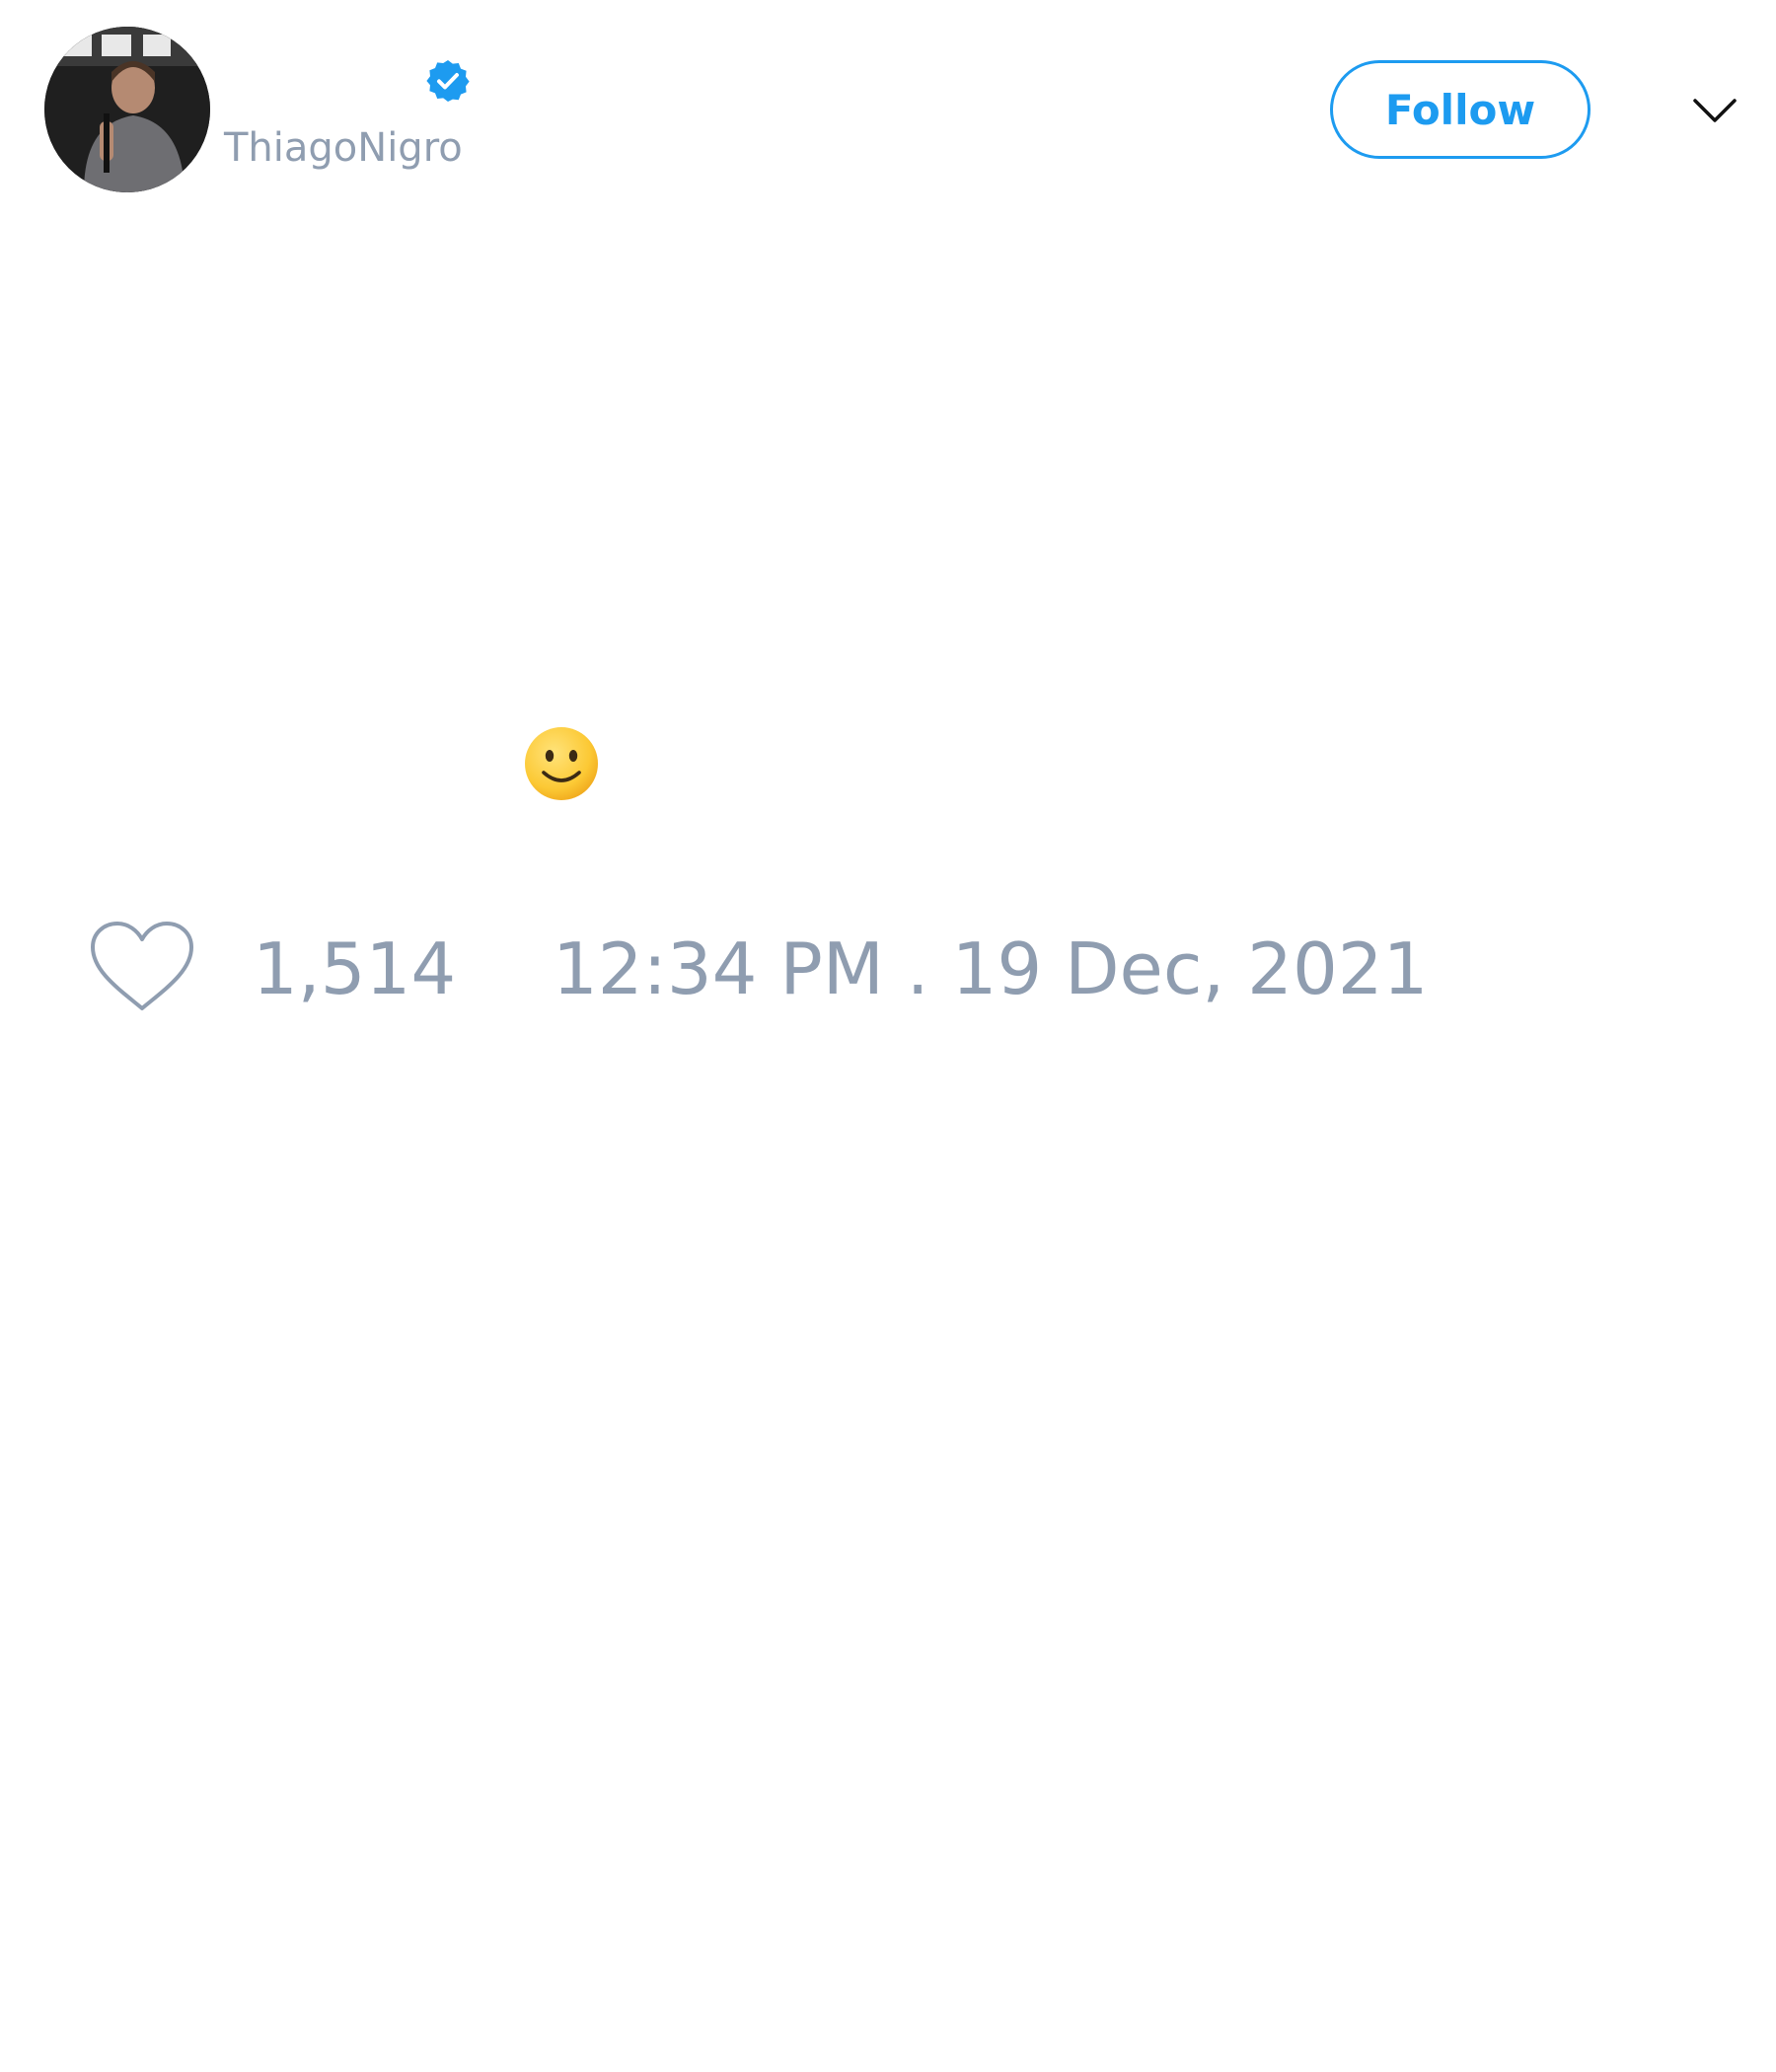 The width and height of the screenshot is (1776, 2072). What do you see at coordinates (1715, 110) in the screenshot?
I see `chevron-down-icon` at bounding box center [1715, 110].